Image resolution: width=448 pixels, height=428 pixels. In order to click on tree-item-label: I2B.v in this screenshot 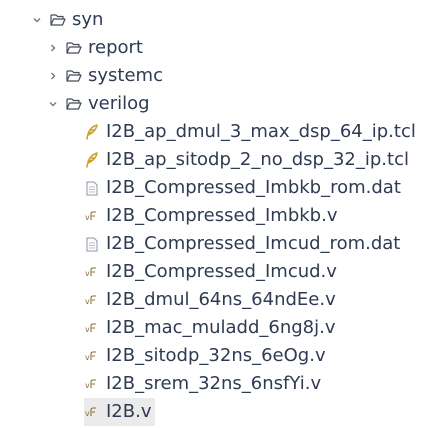, I will do `click(129, 411)`.